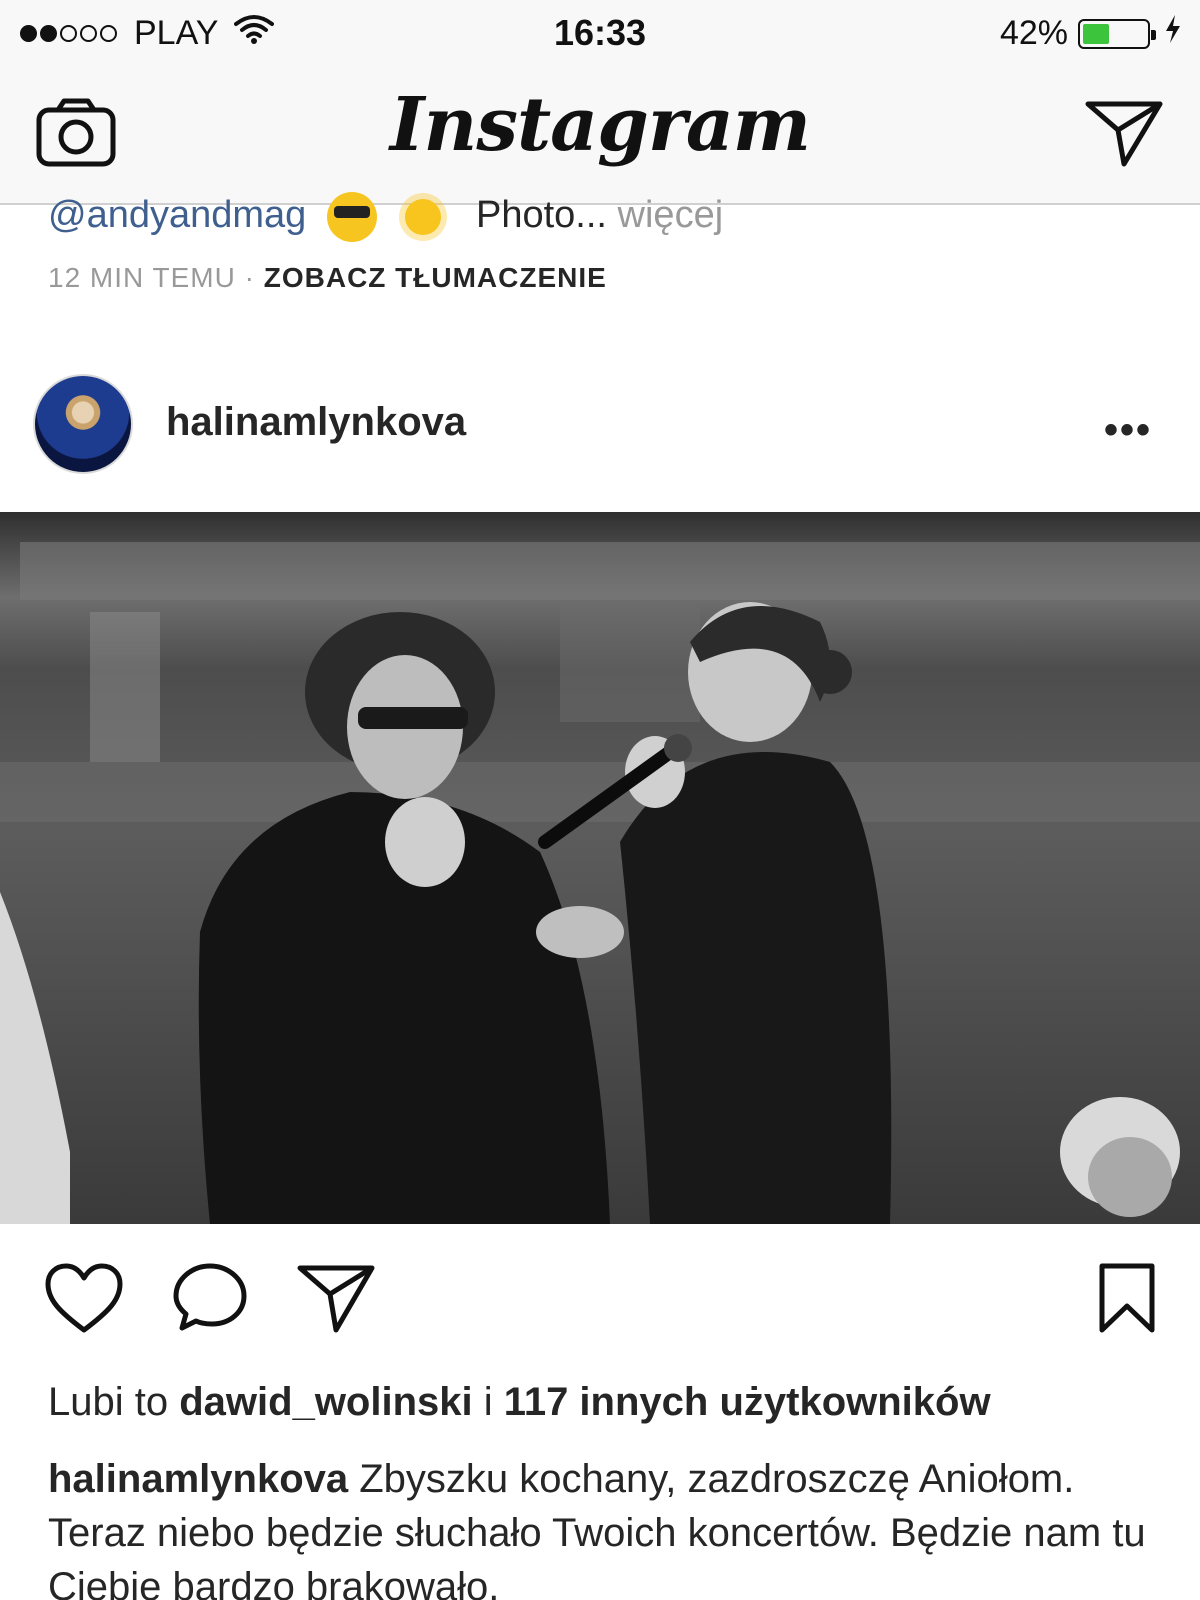 This screenshot has width=1200, height=1600. I want to click on likes-joiner: i, so click(488, 1402).